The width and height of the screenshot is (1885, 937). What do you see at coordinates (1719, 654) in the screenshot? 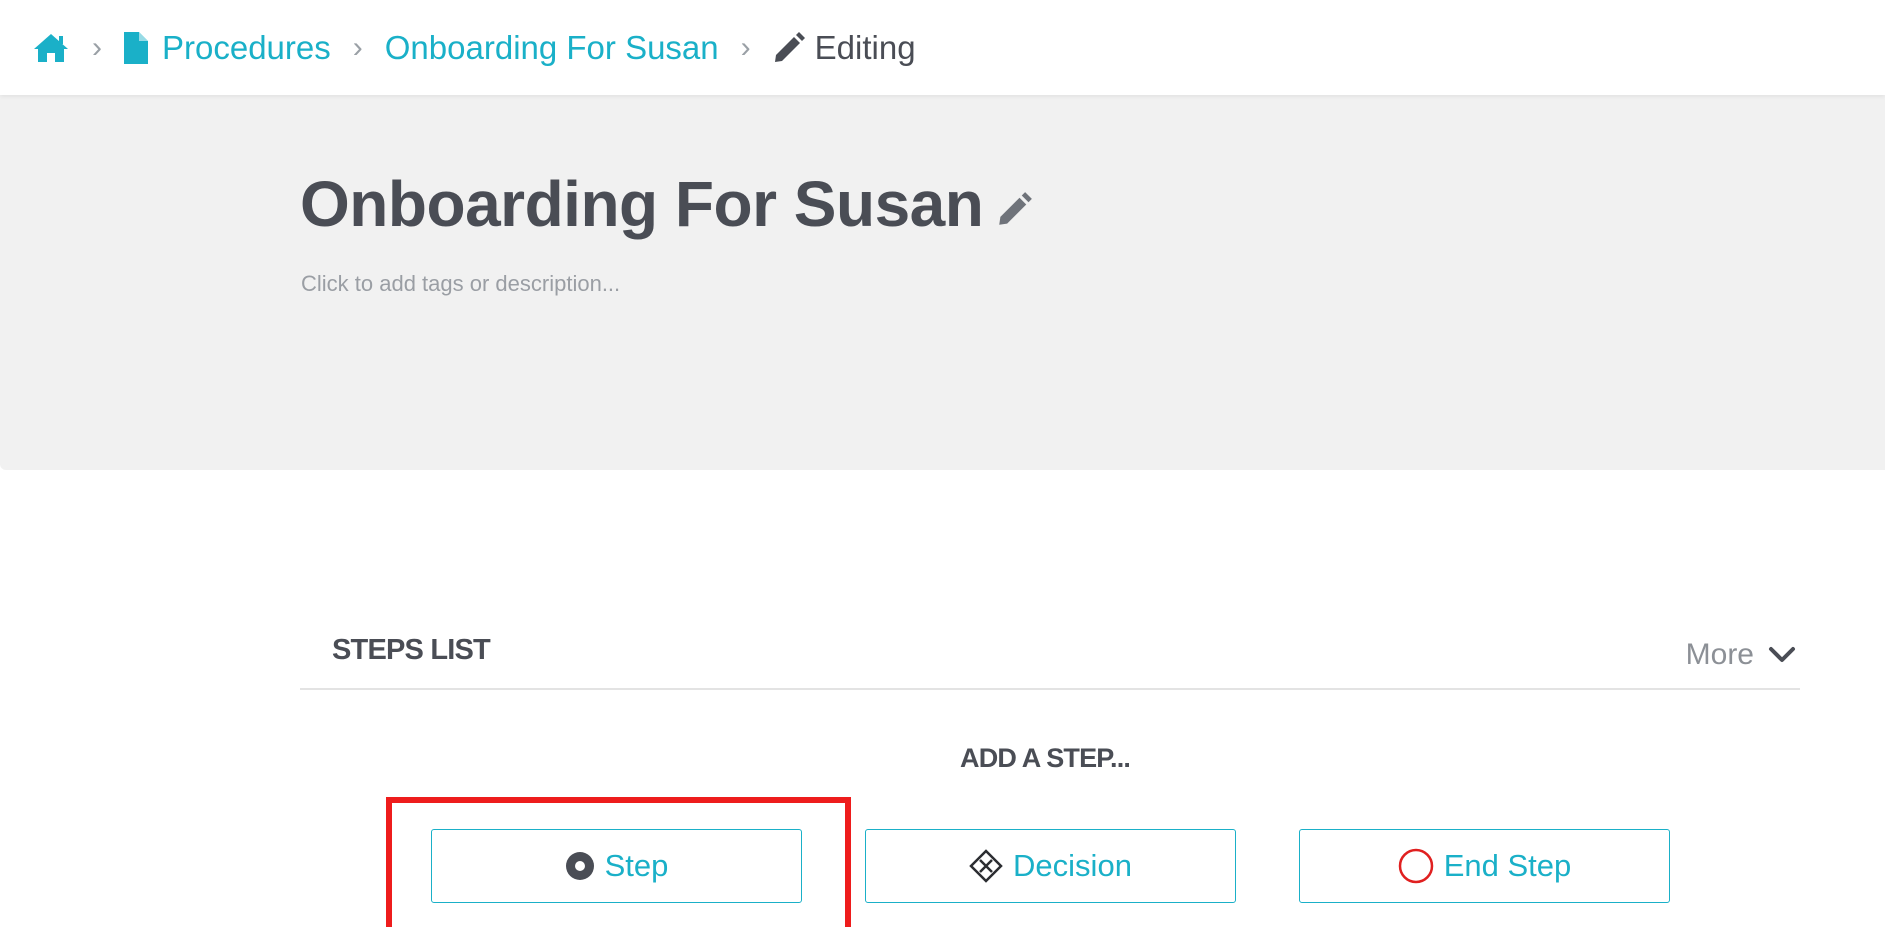
I see `more-label: More` at bounding box center [1719, 654].